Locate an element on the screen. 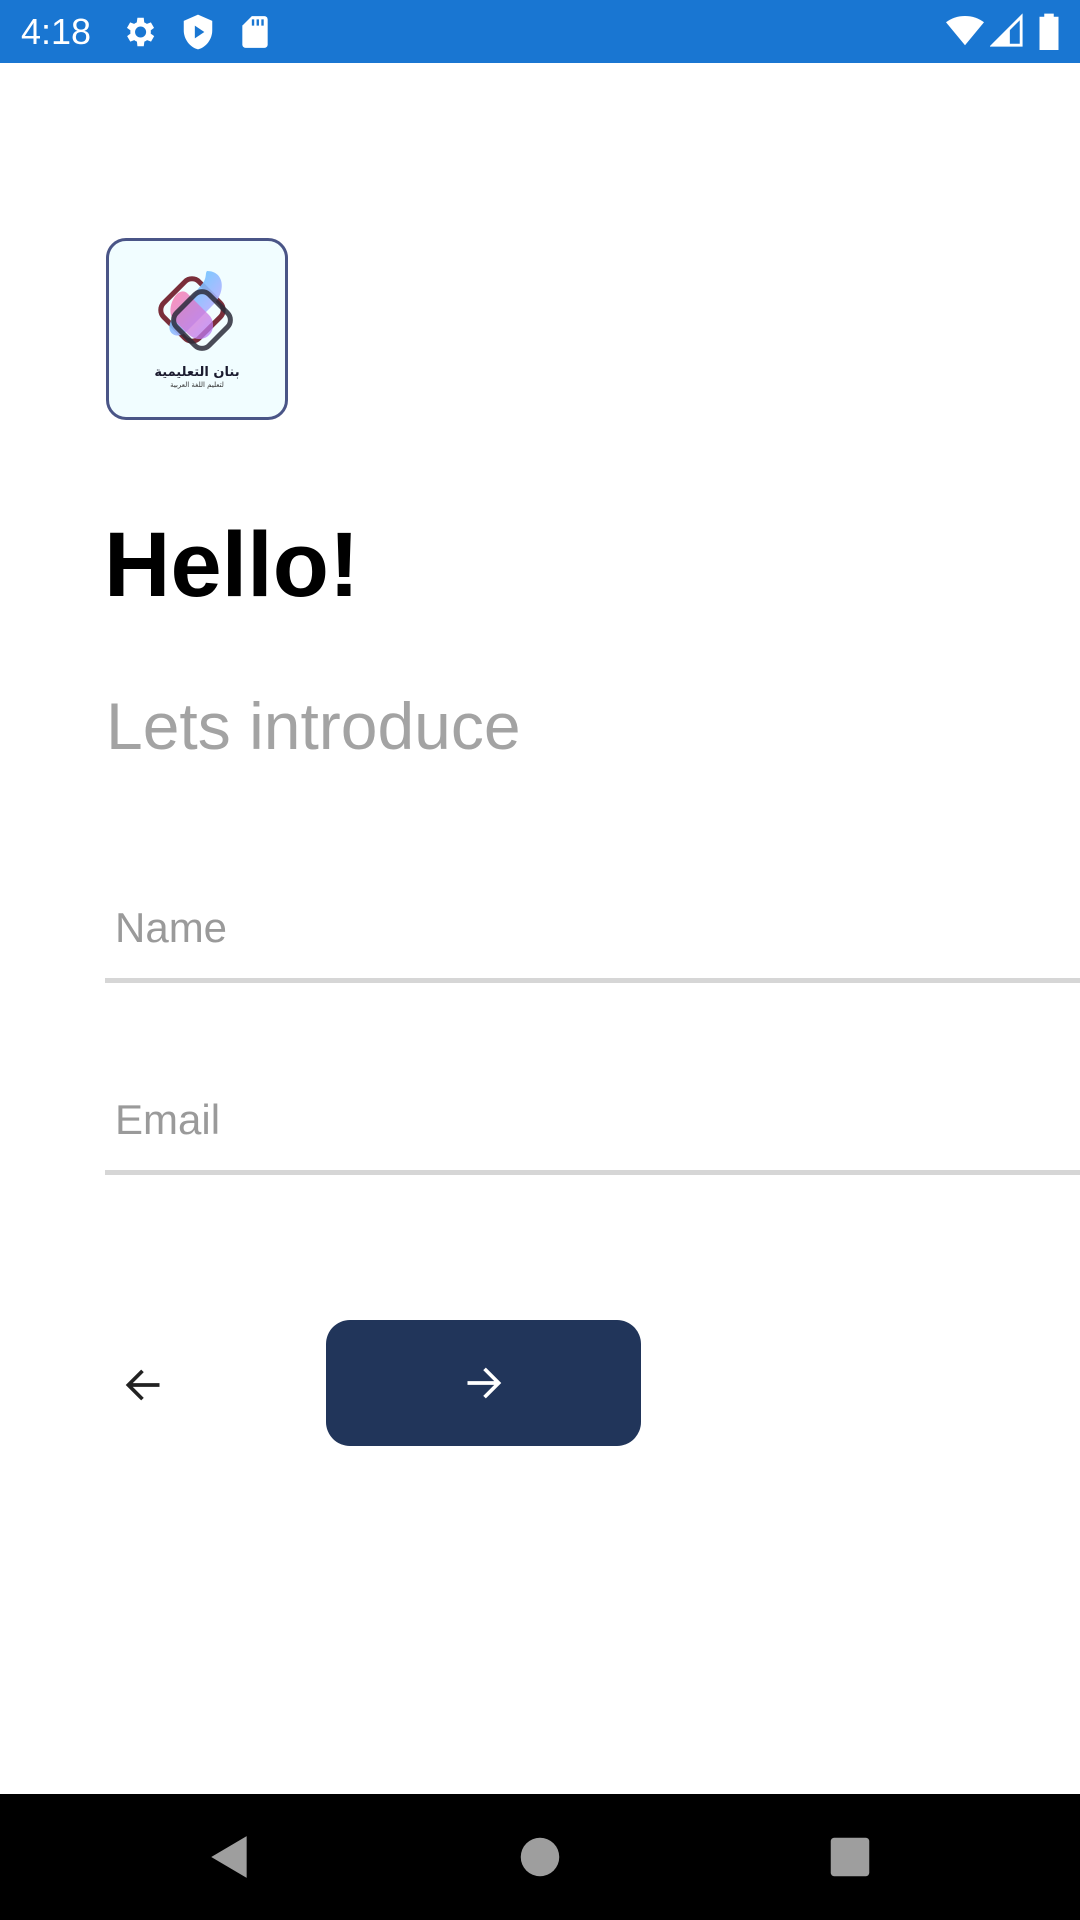 The image size is (1080, 1920). name-field is located at coordinates (592, 928).